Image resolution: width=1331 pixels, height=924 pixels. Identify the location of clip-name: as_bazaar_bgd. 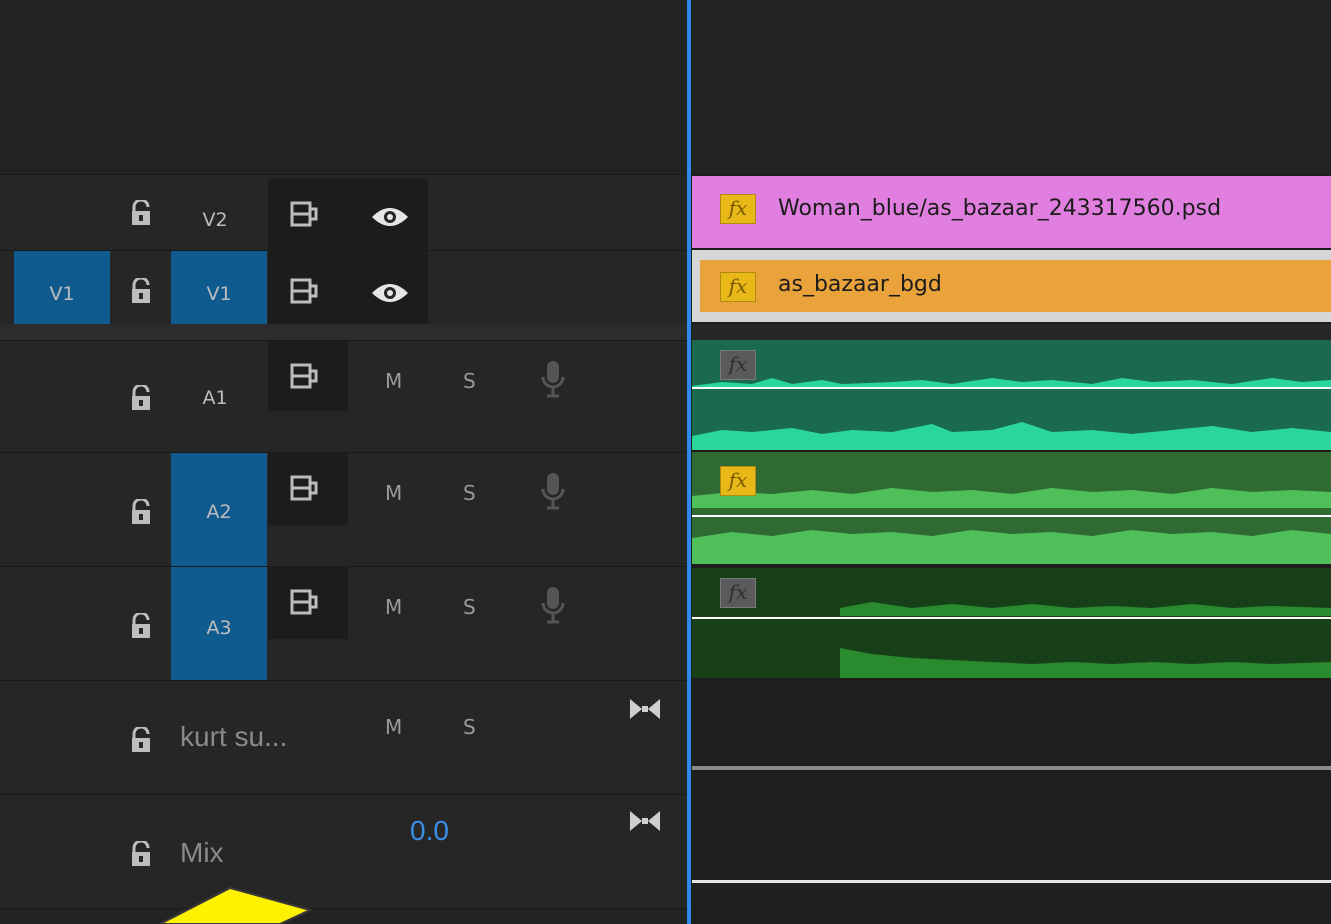
(860, 284).